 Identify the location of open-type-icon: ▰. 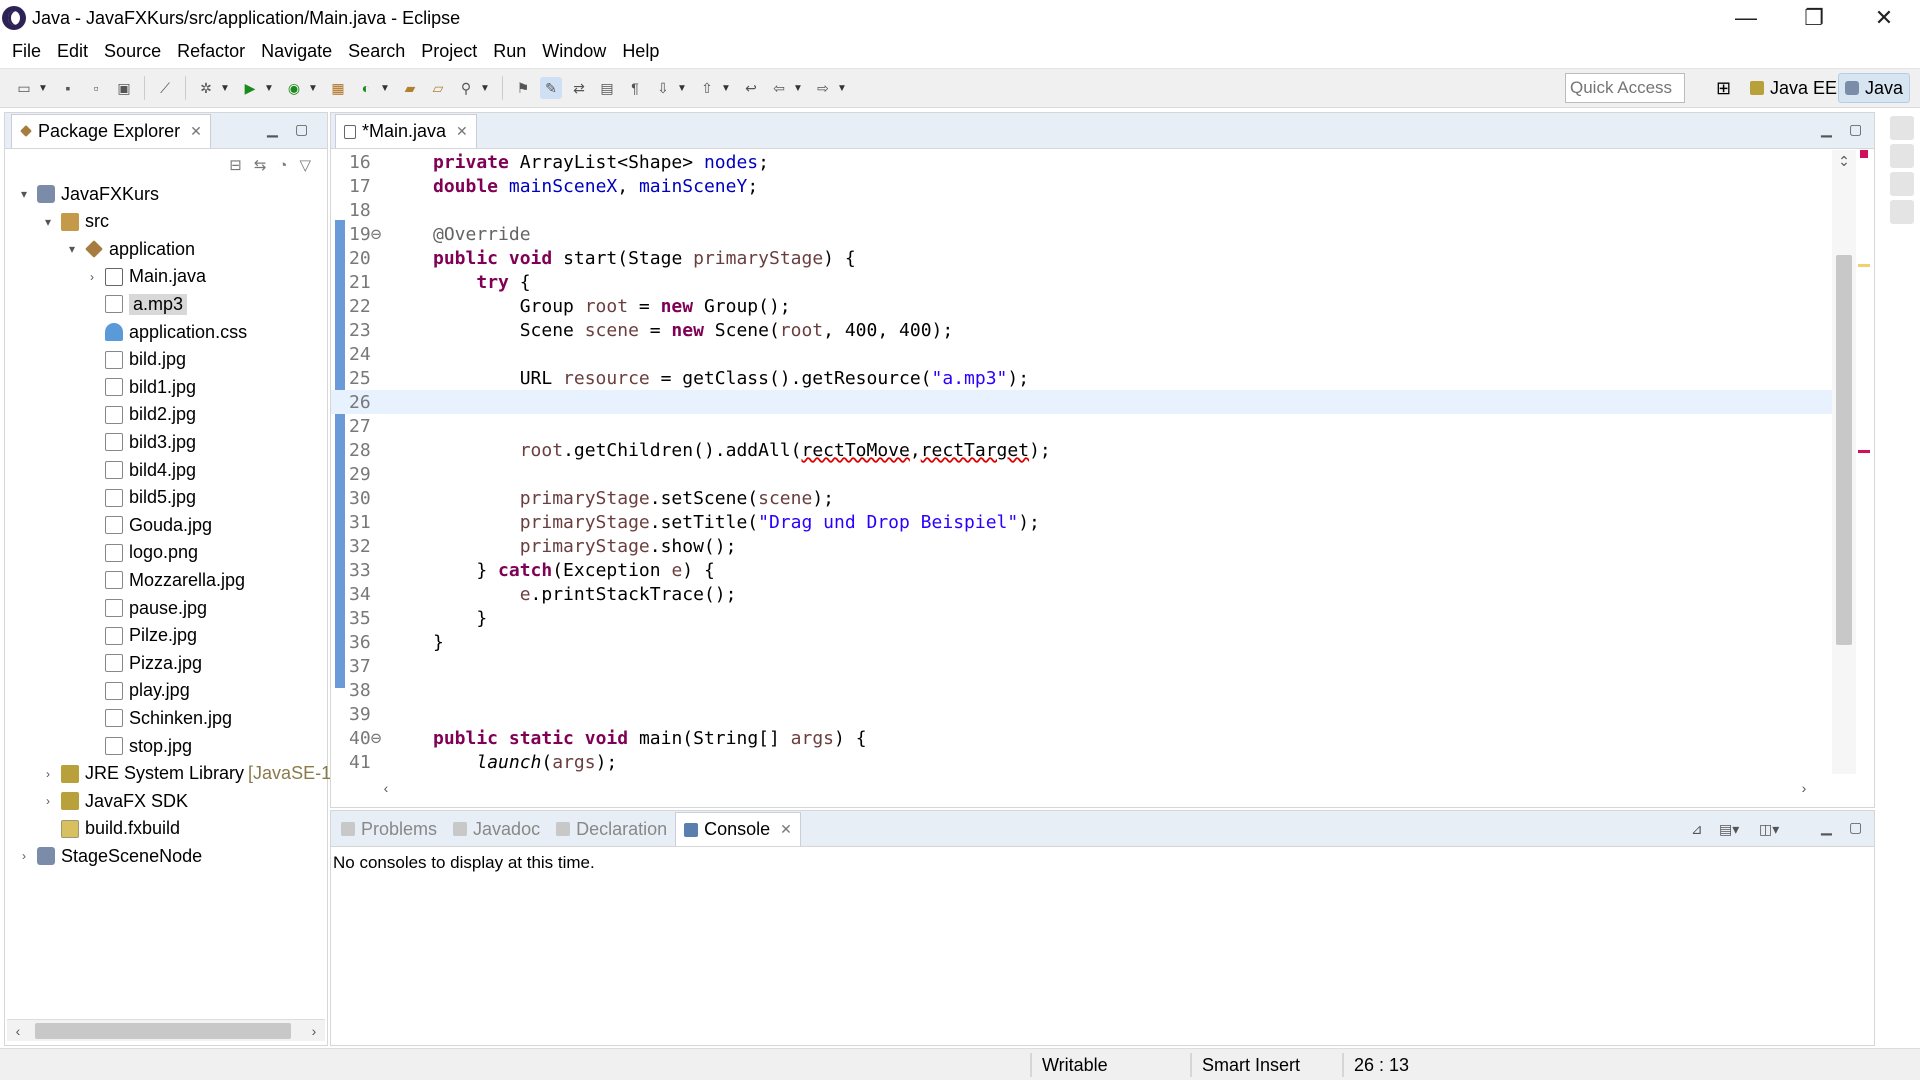
(410, 88).